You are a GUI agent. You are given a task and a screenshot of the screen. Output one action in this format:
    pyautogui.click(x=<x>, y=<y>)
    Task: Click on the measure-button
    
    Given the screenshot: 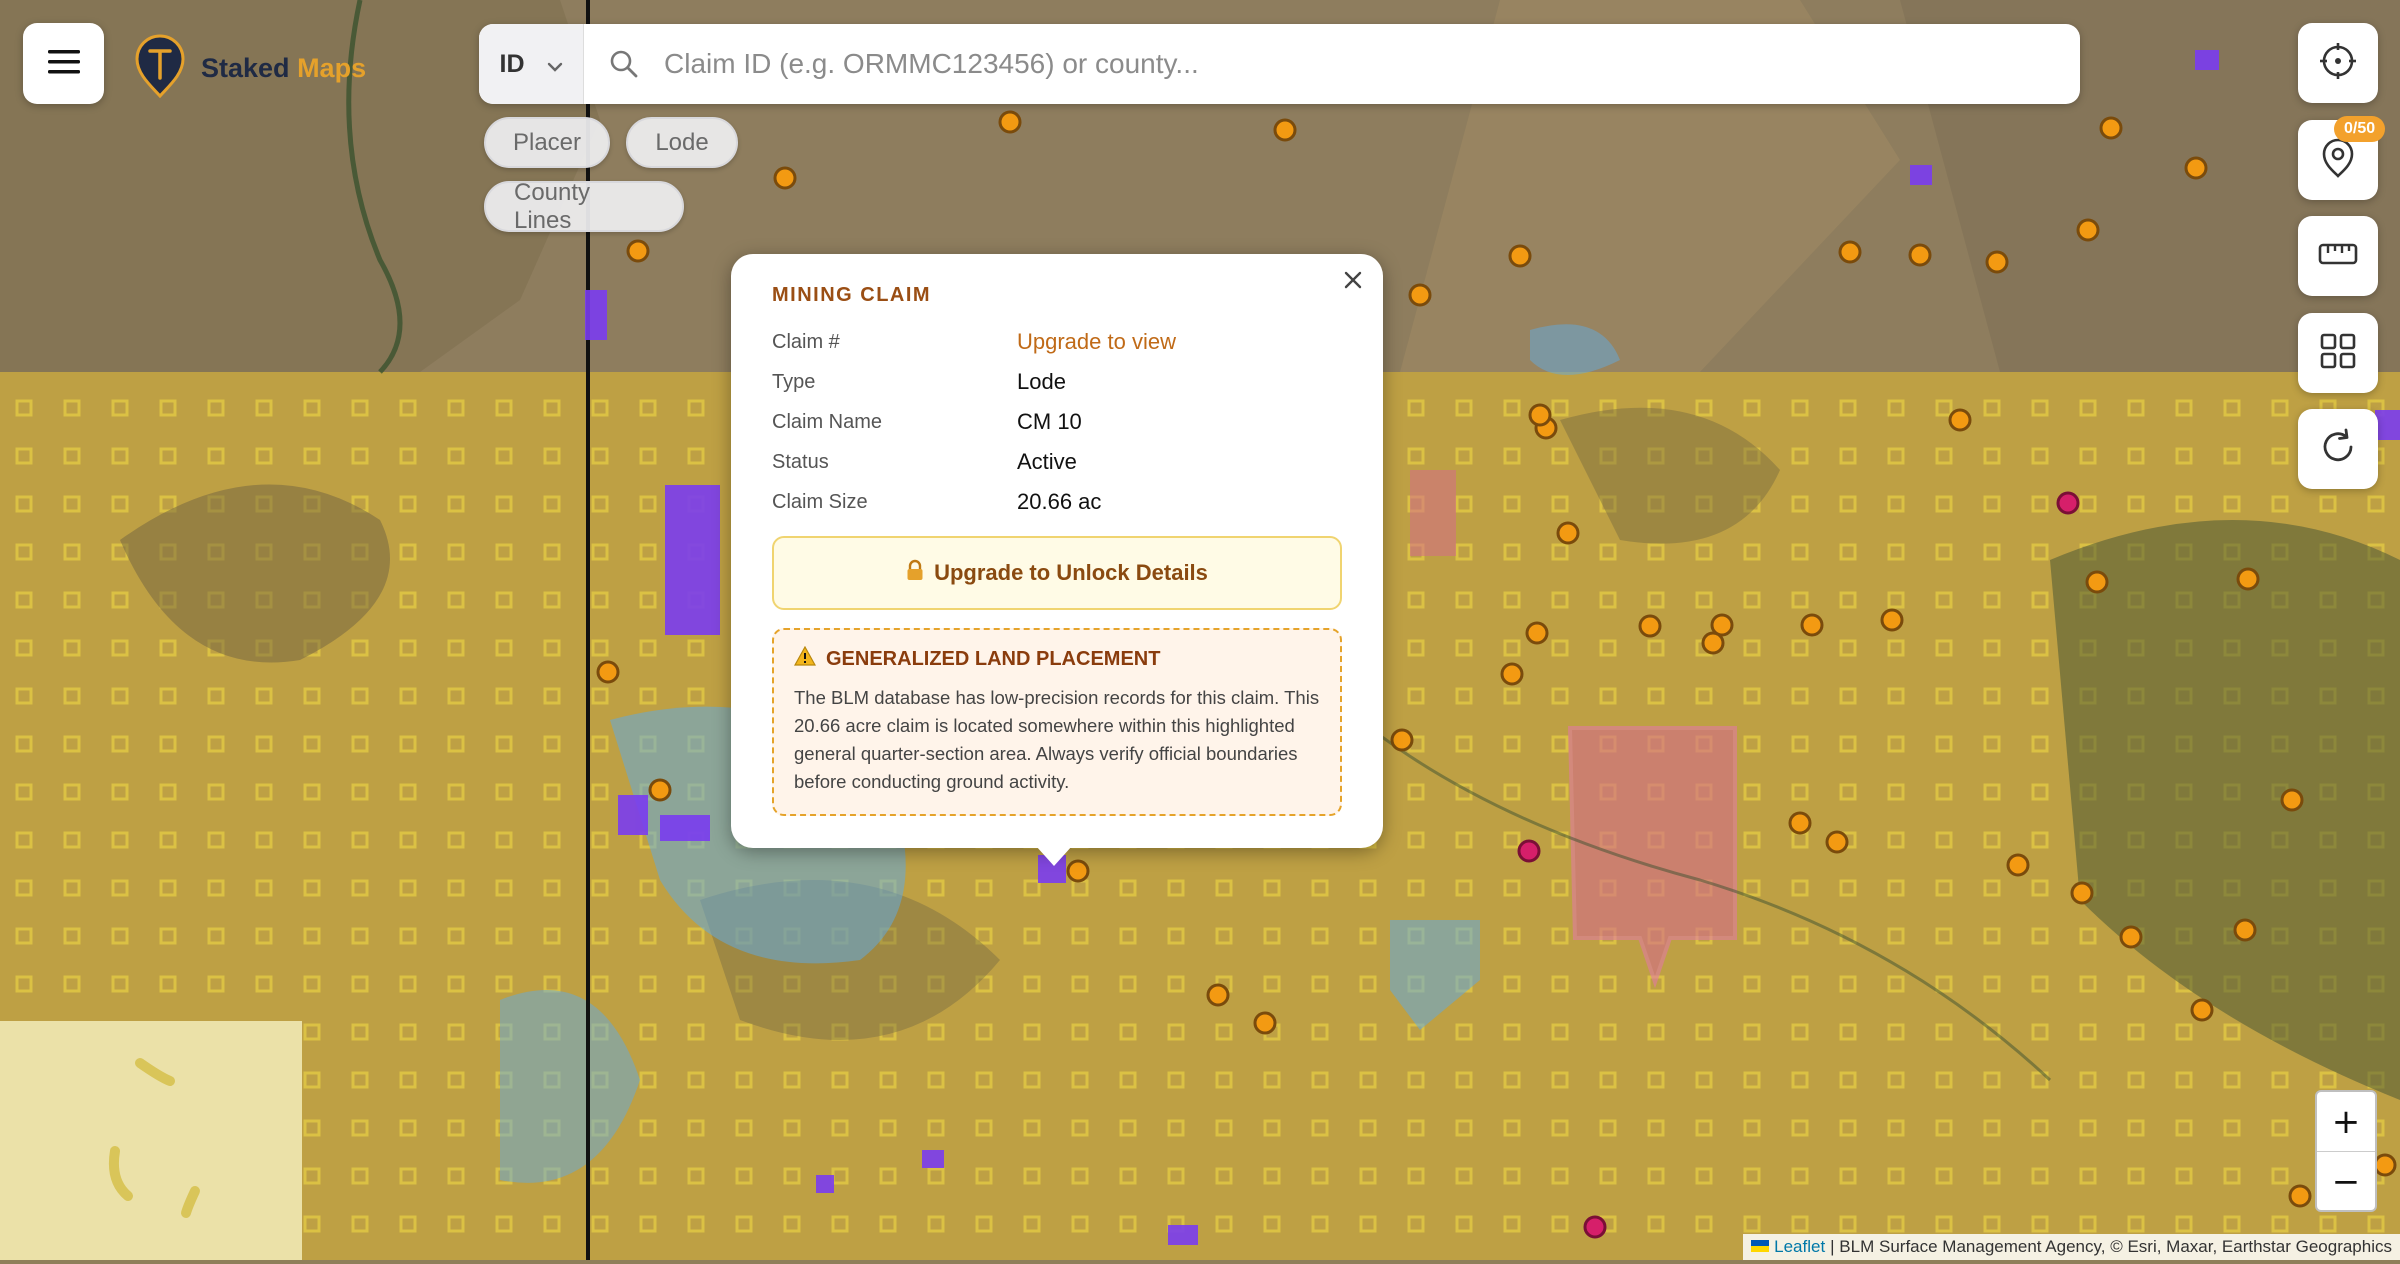 What is the action you would take?
    pyautogui.click(x=2338, y=256)
    